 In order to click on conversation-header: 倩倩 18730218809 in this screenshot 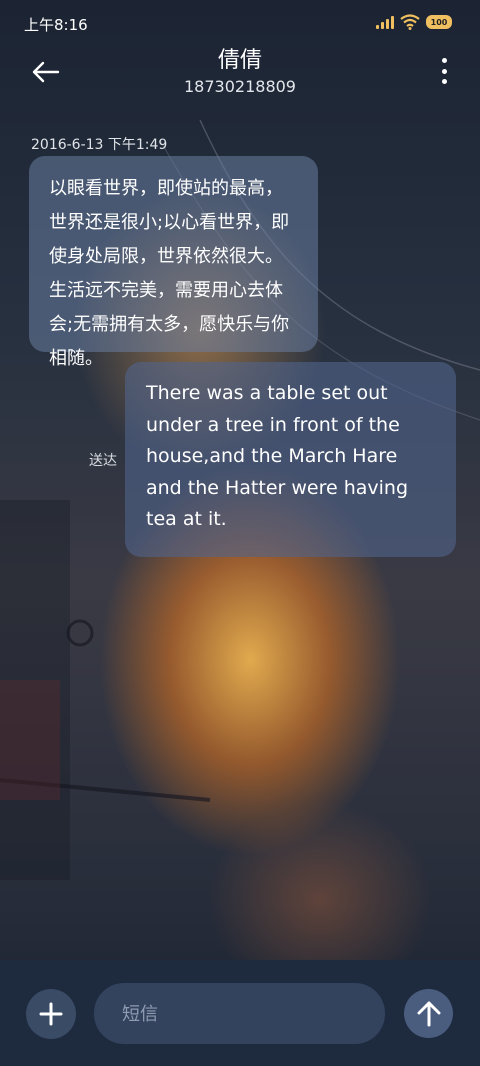, I will do `click(240, 79)`.